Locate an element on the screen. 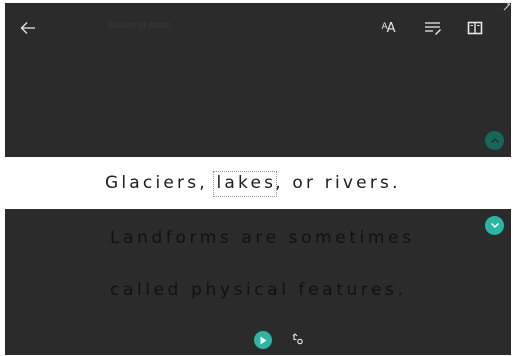 Image resolution: width=513 pixels, height=356 pixels. text-preferences-button: AA is located at coordinates (388, 28).